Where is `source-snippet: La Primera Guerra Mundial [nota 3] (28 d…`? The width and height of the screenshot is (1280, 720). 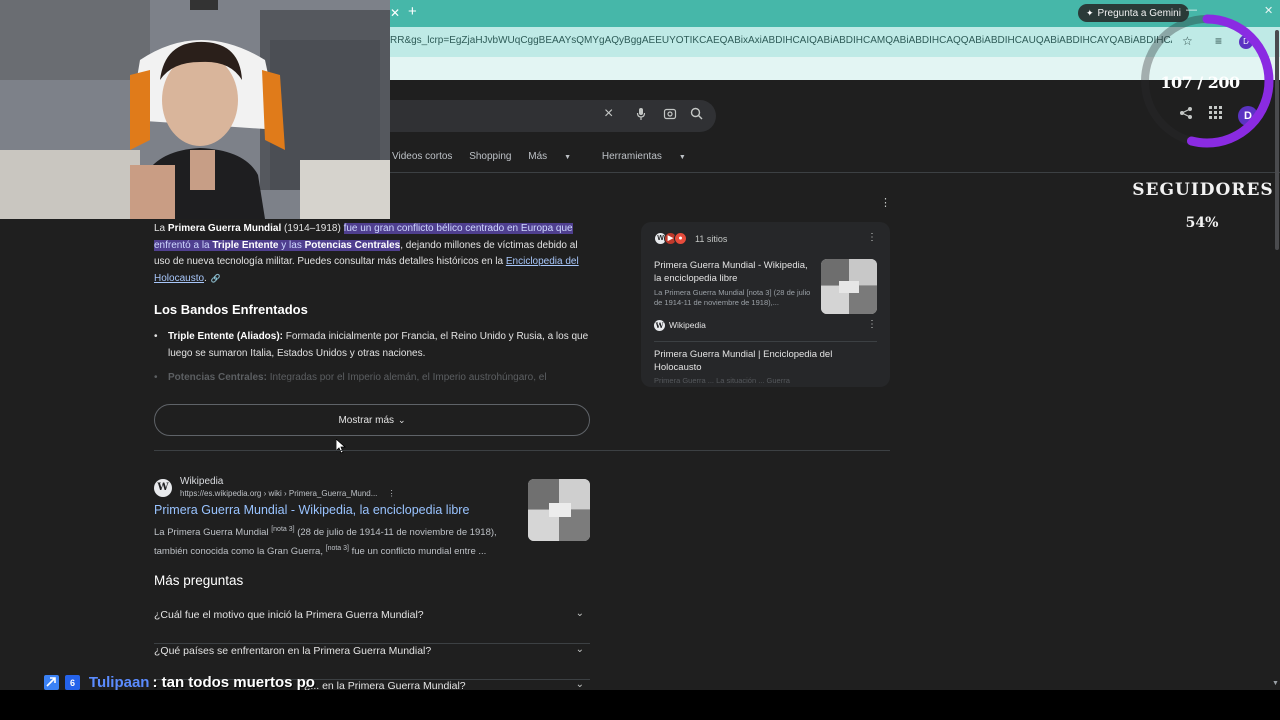
source-snippet: La Primera Guerra Mundial [nota 3] (28 d… is located at coordinates (732, 297).